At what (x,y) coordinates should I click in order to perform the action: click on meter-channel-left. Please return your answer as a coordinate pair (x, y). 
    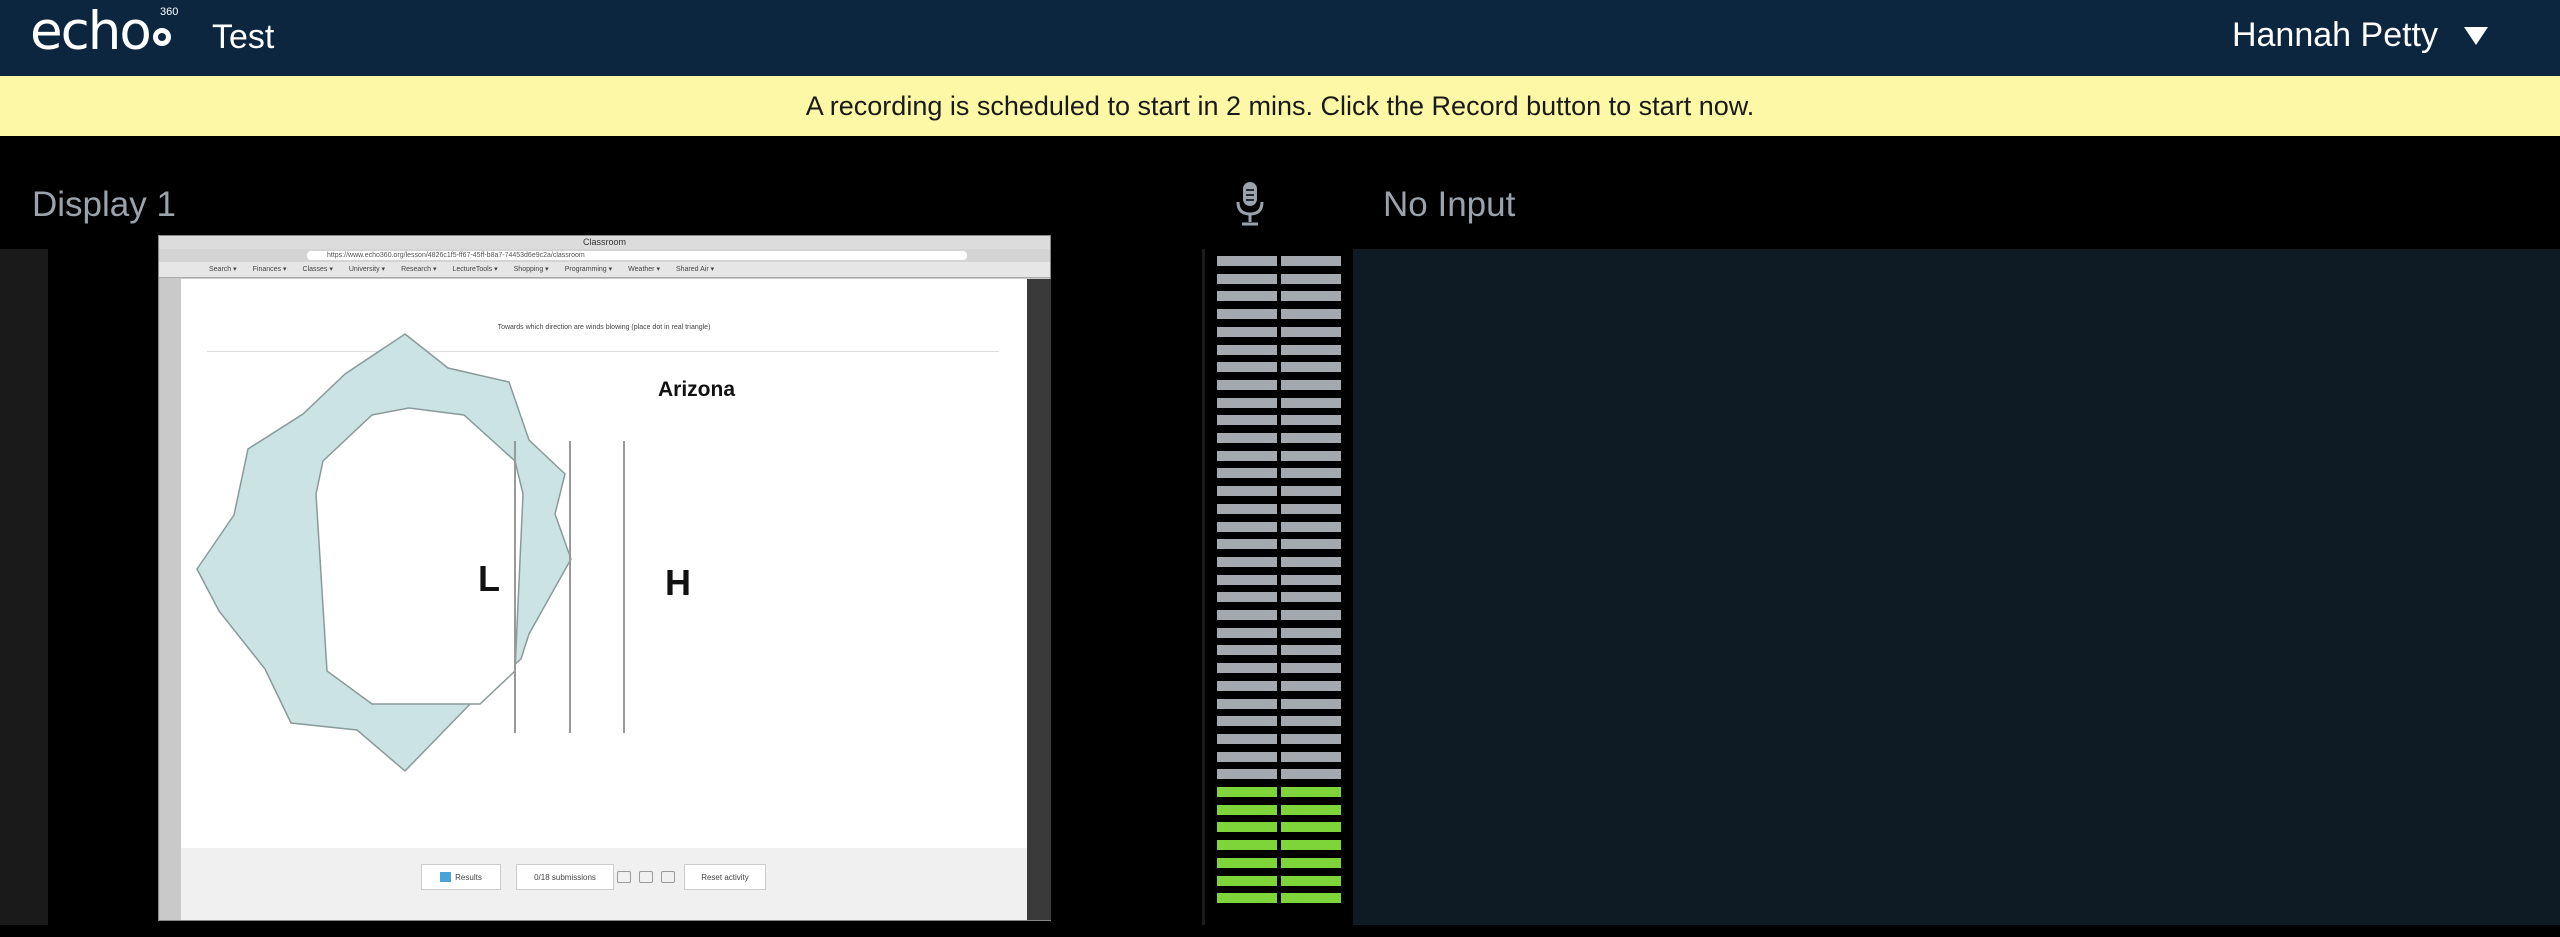
    Looking at the image, I should click on (1247, 583).